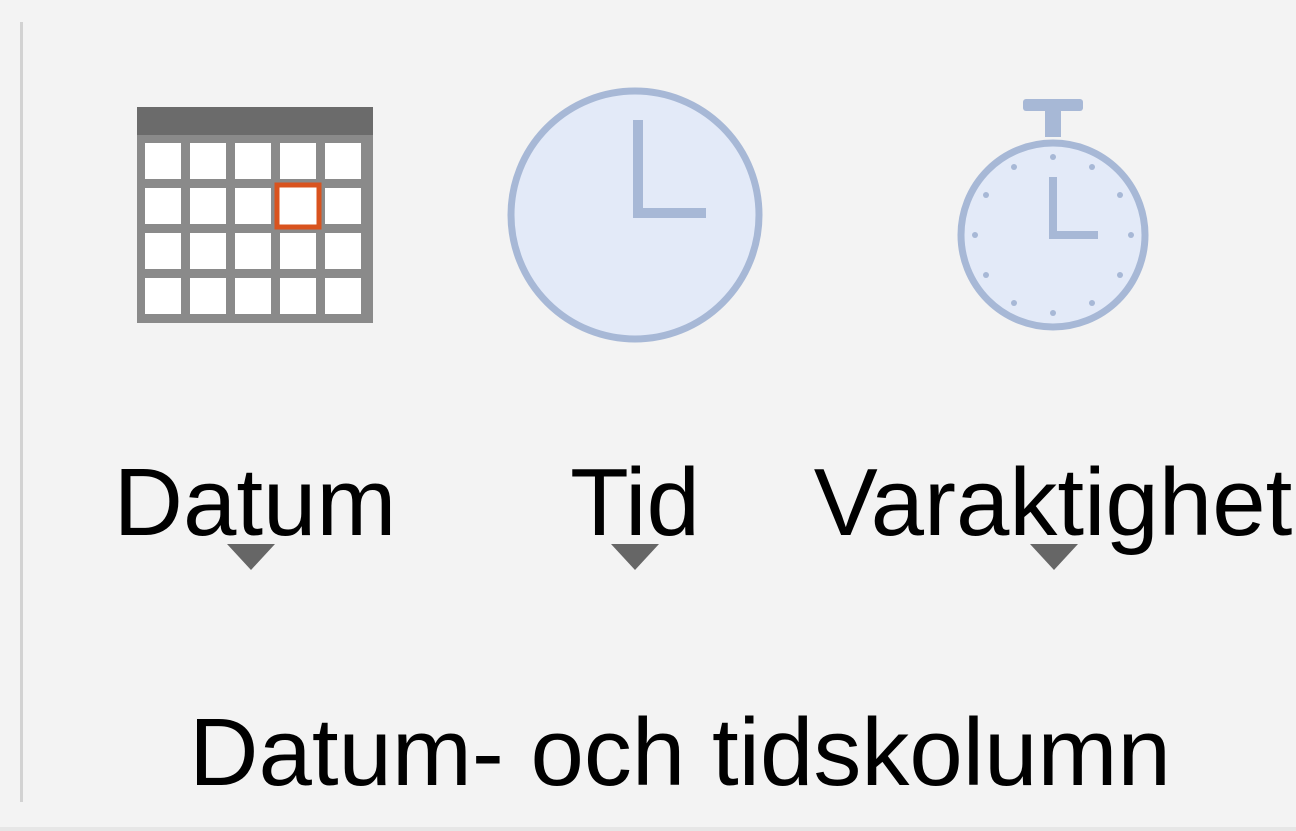  I want to click on calendar-icon, so click(255, 215).